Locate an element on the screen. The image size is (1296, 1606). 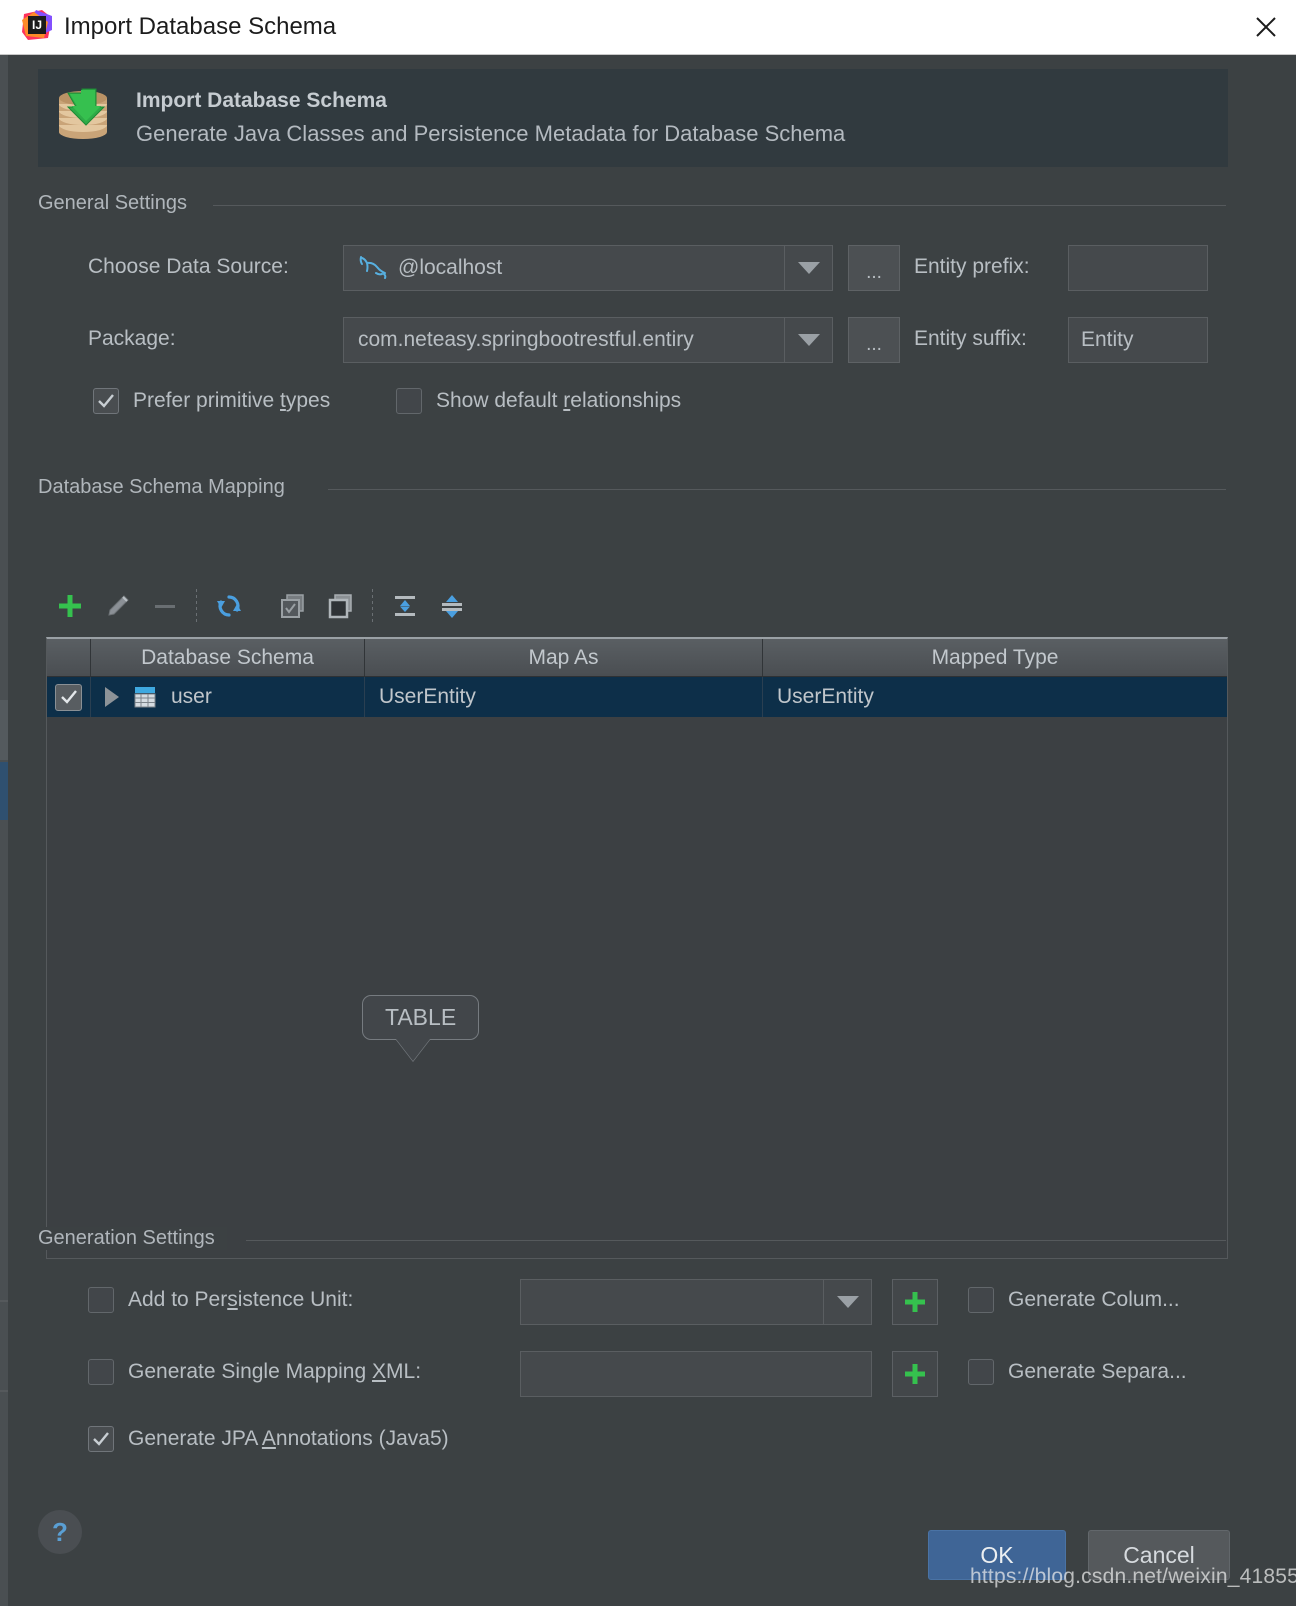
tooltip-label: TABLE is located at coordinates (421, 1017).